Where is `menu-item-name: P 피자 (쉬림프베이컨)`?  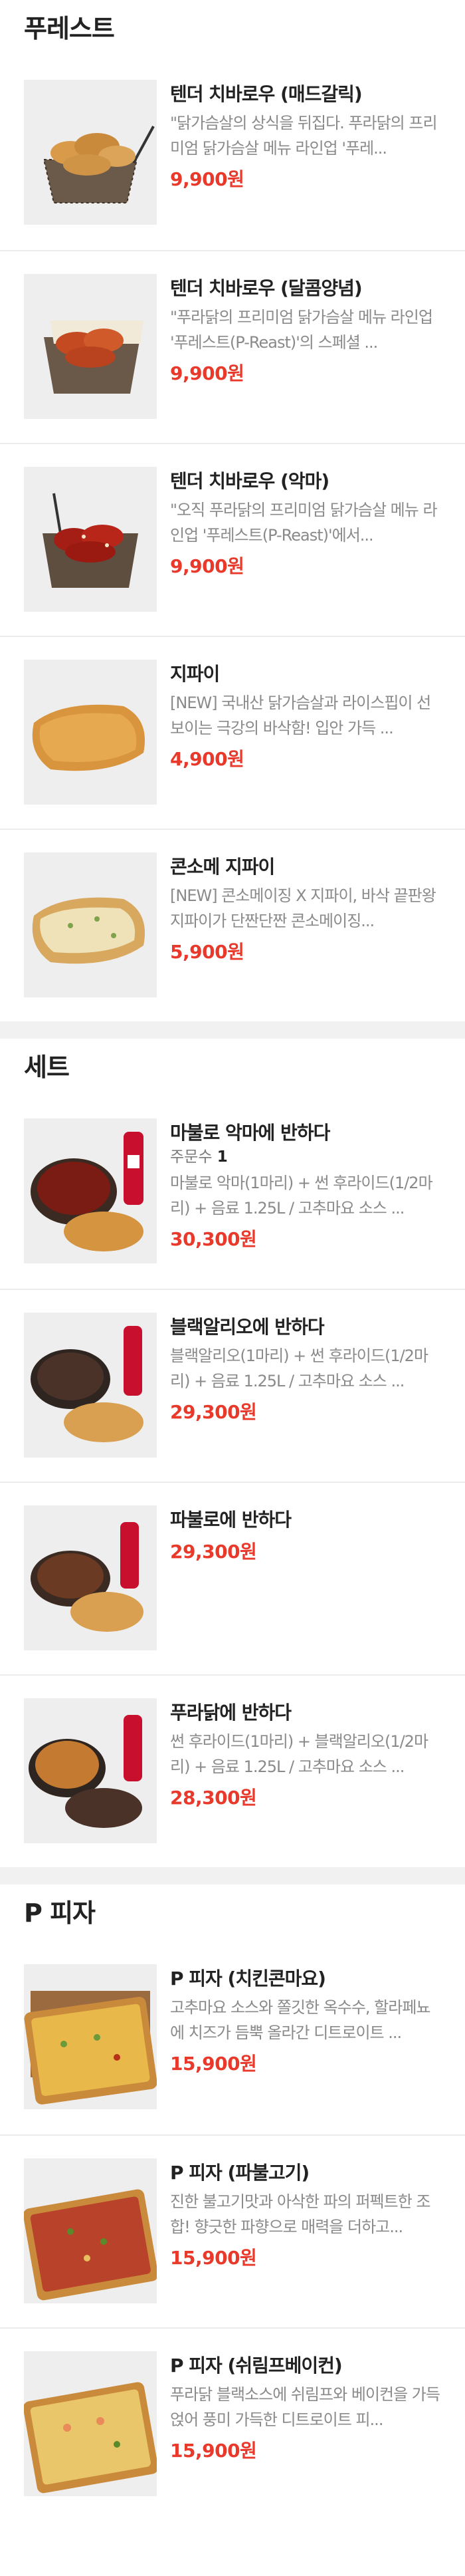 menu-item-name: P 피자 (쉬림프베이컨) is located at coordinates (256, 2366).